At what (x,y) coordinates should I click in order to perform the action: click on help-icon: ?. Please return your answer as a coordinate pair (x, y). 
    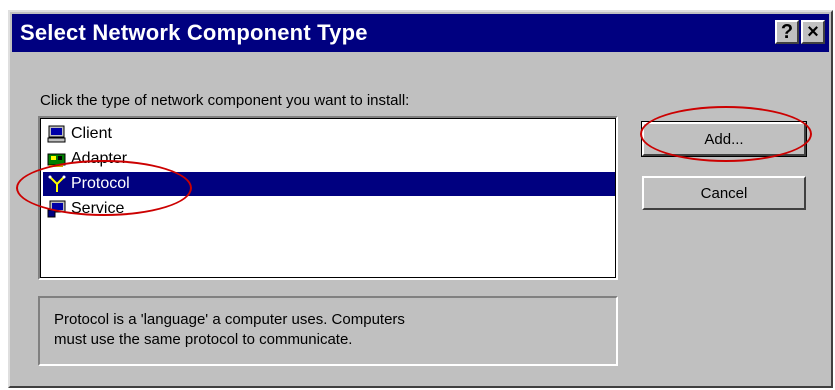
    Looking at the image, I should click on (787, 32).